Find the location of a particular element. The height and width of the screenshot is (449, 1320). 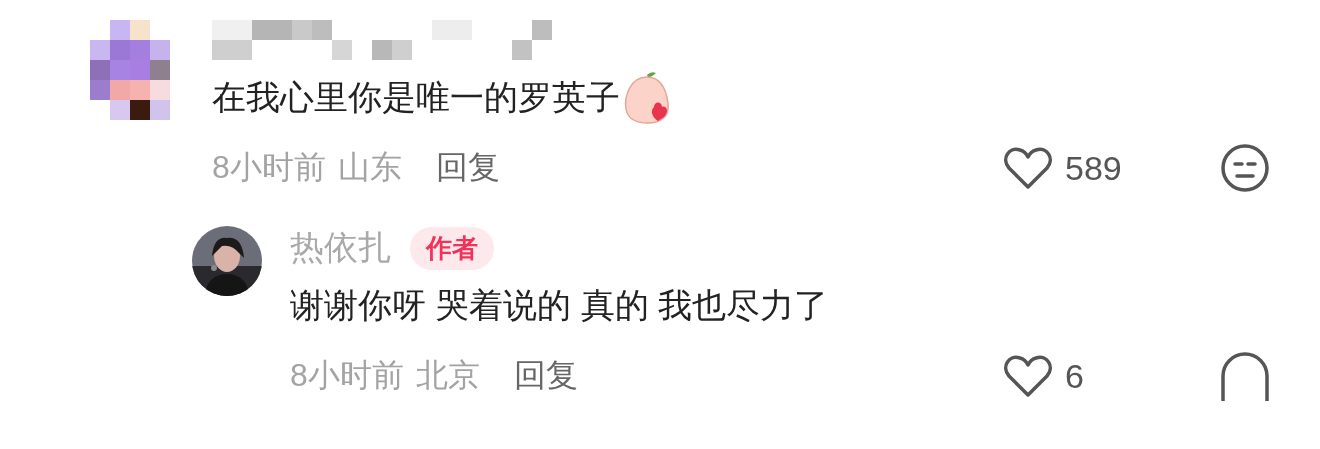

like-button: 589 is located at coordinates (1070, 168).